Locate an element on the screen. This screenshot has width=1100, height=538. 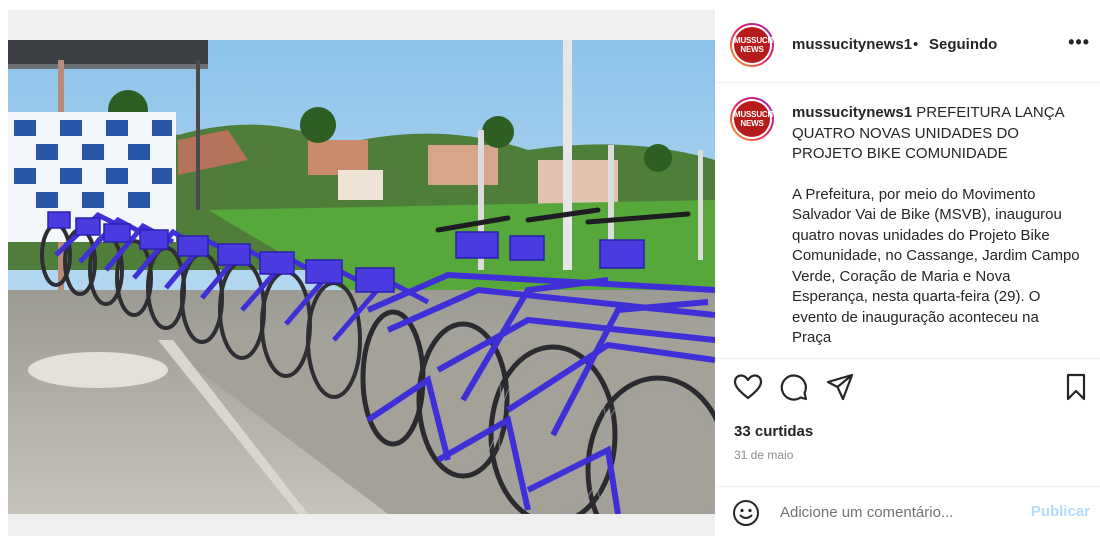
following-button: Seguindo is located at coordinates (963, 44).